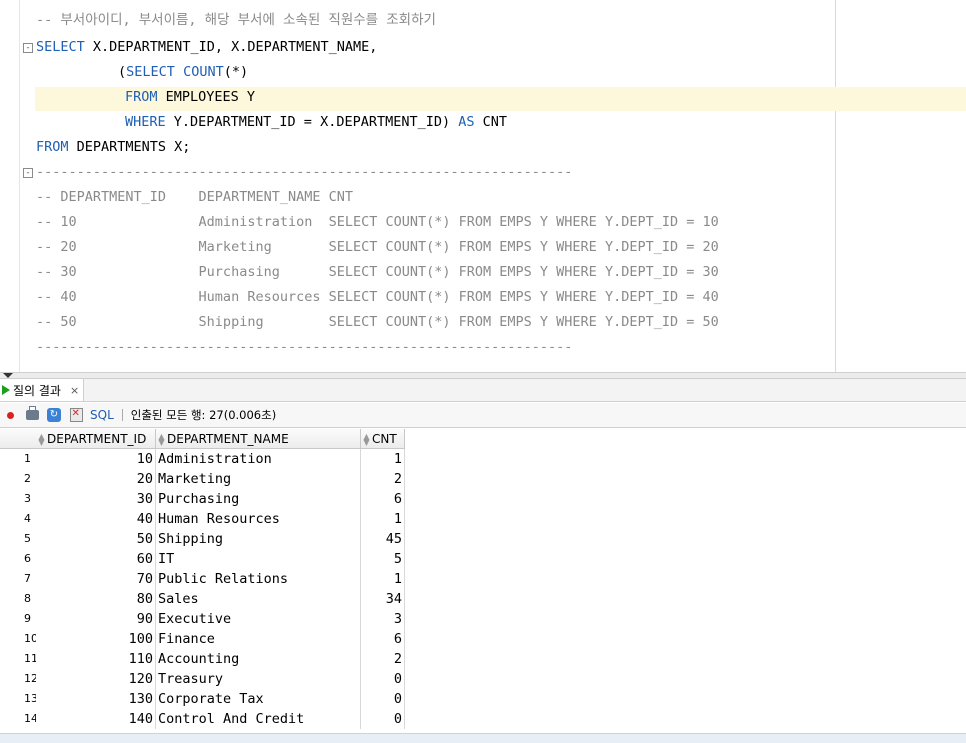 This screenshot has height=743, width=966. I want to click on table-row: 5 50 Shipping 45, so click(202, 539).